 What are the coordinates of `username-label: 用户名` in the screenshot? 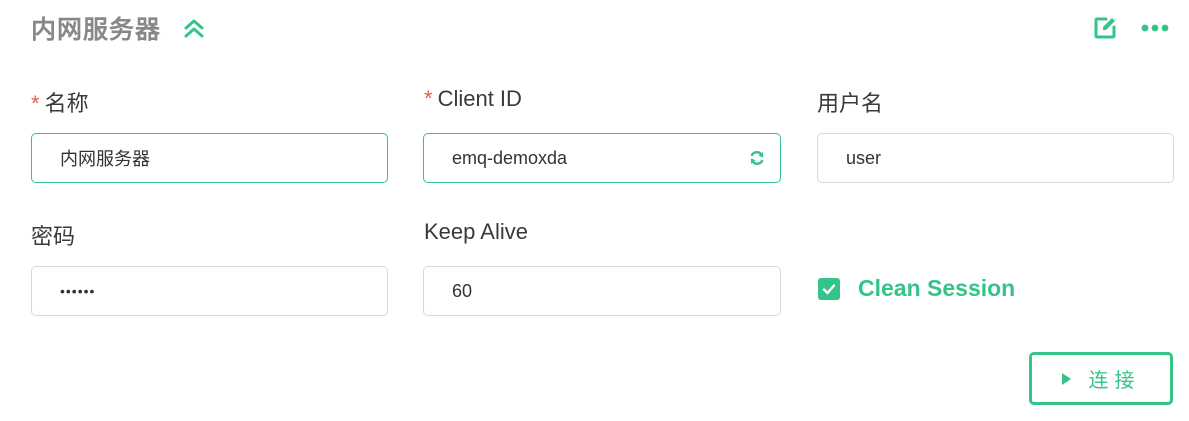 It's located at (850, 103).